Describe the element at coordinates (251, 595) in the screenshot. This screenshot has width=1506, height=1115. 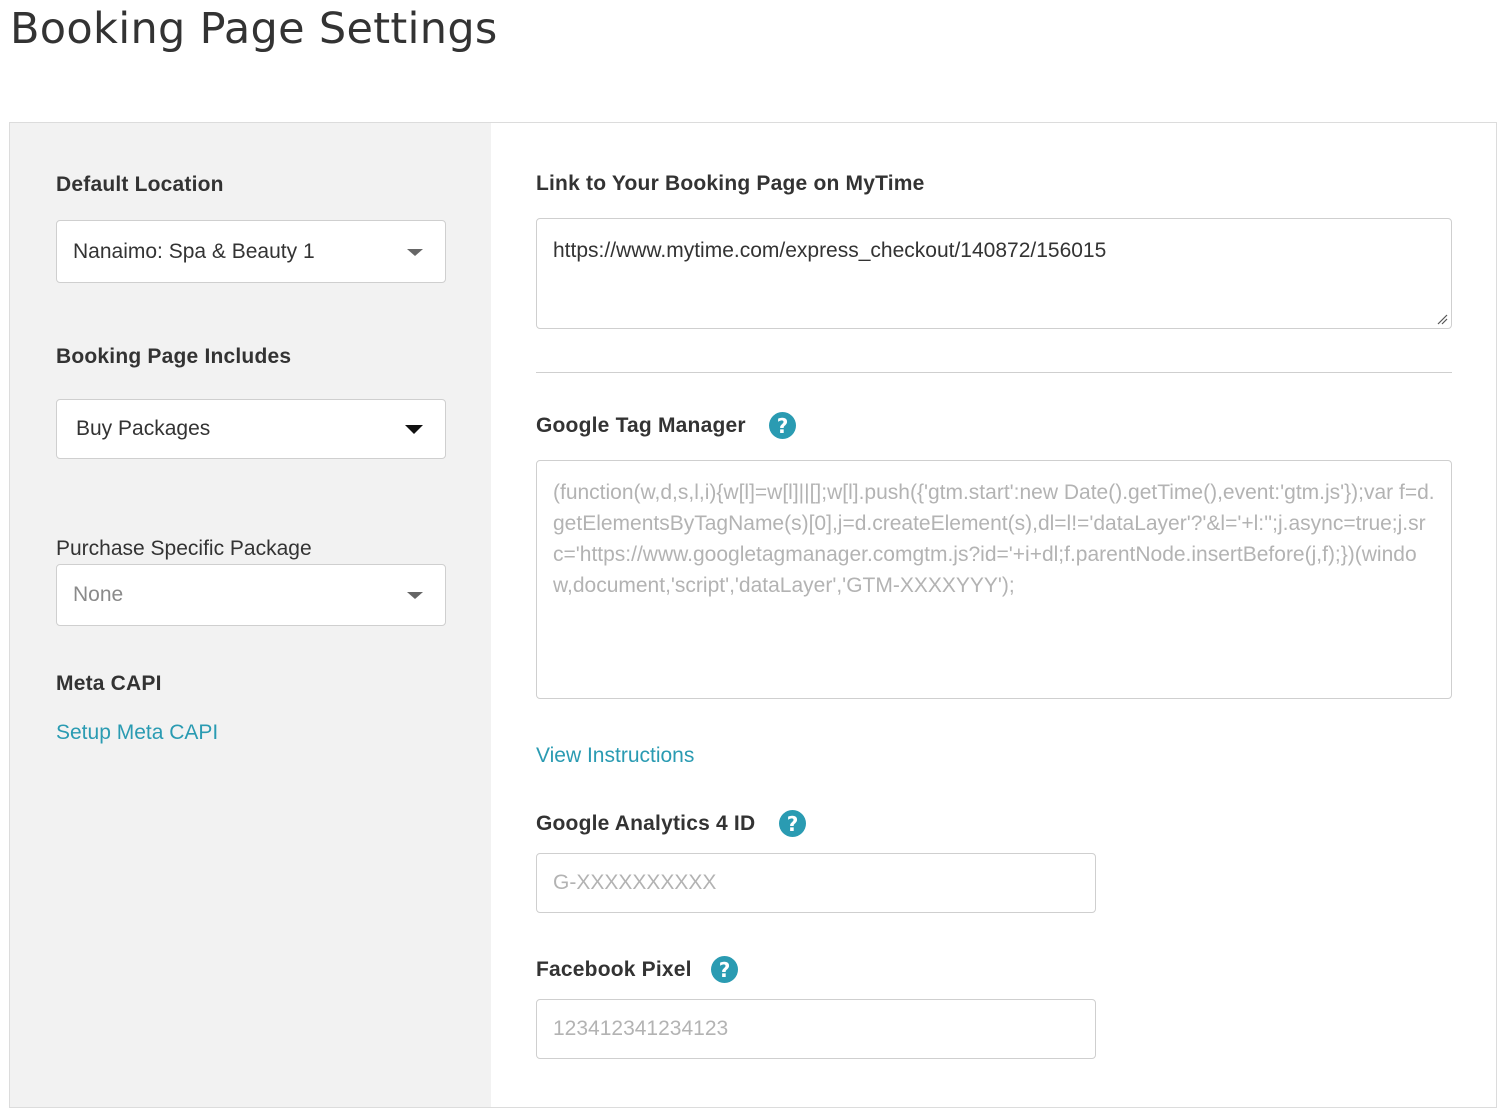
I see `purchase-specific-package-select: None` at that location.